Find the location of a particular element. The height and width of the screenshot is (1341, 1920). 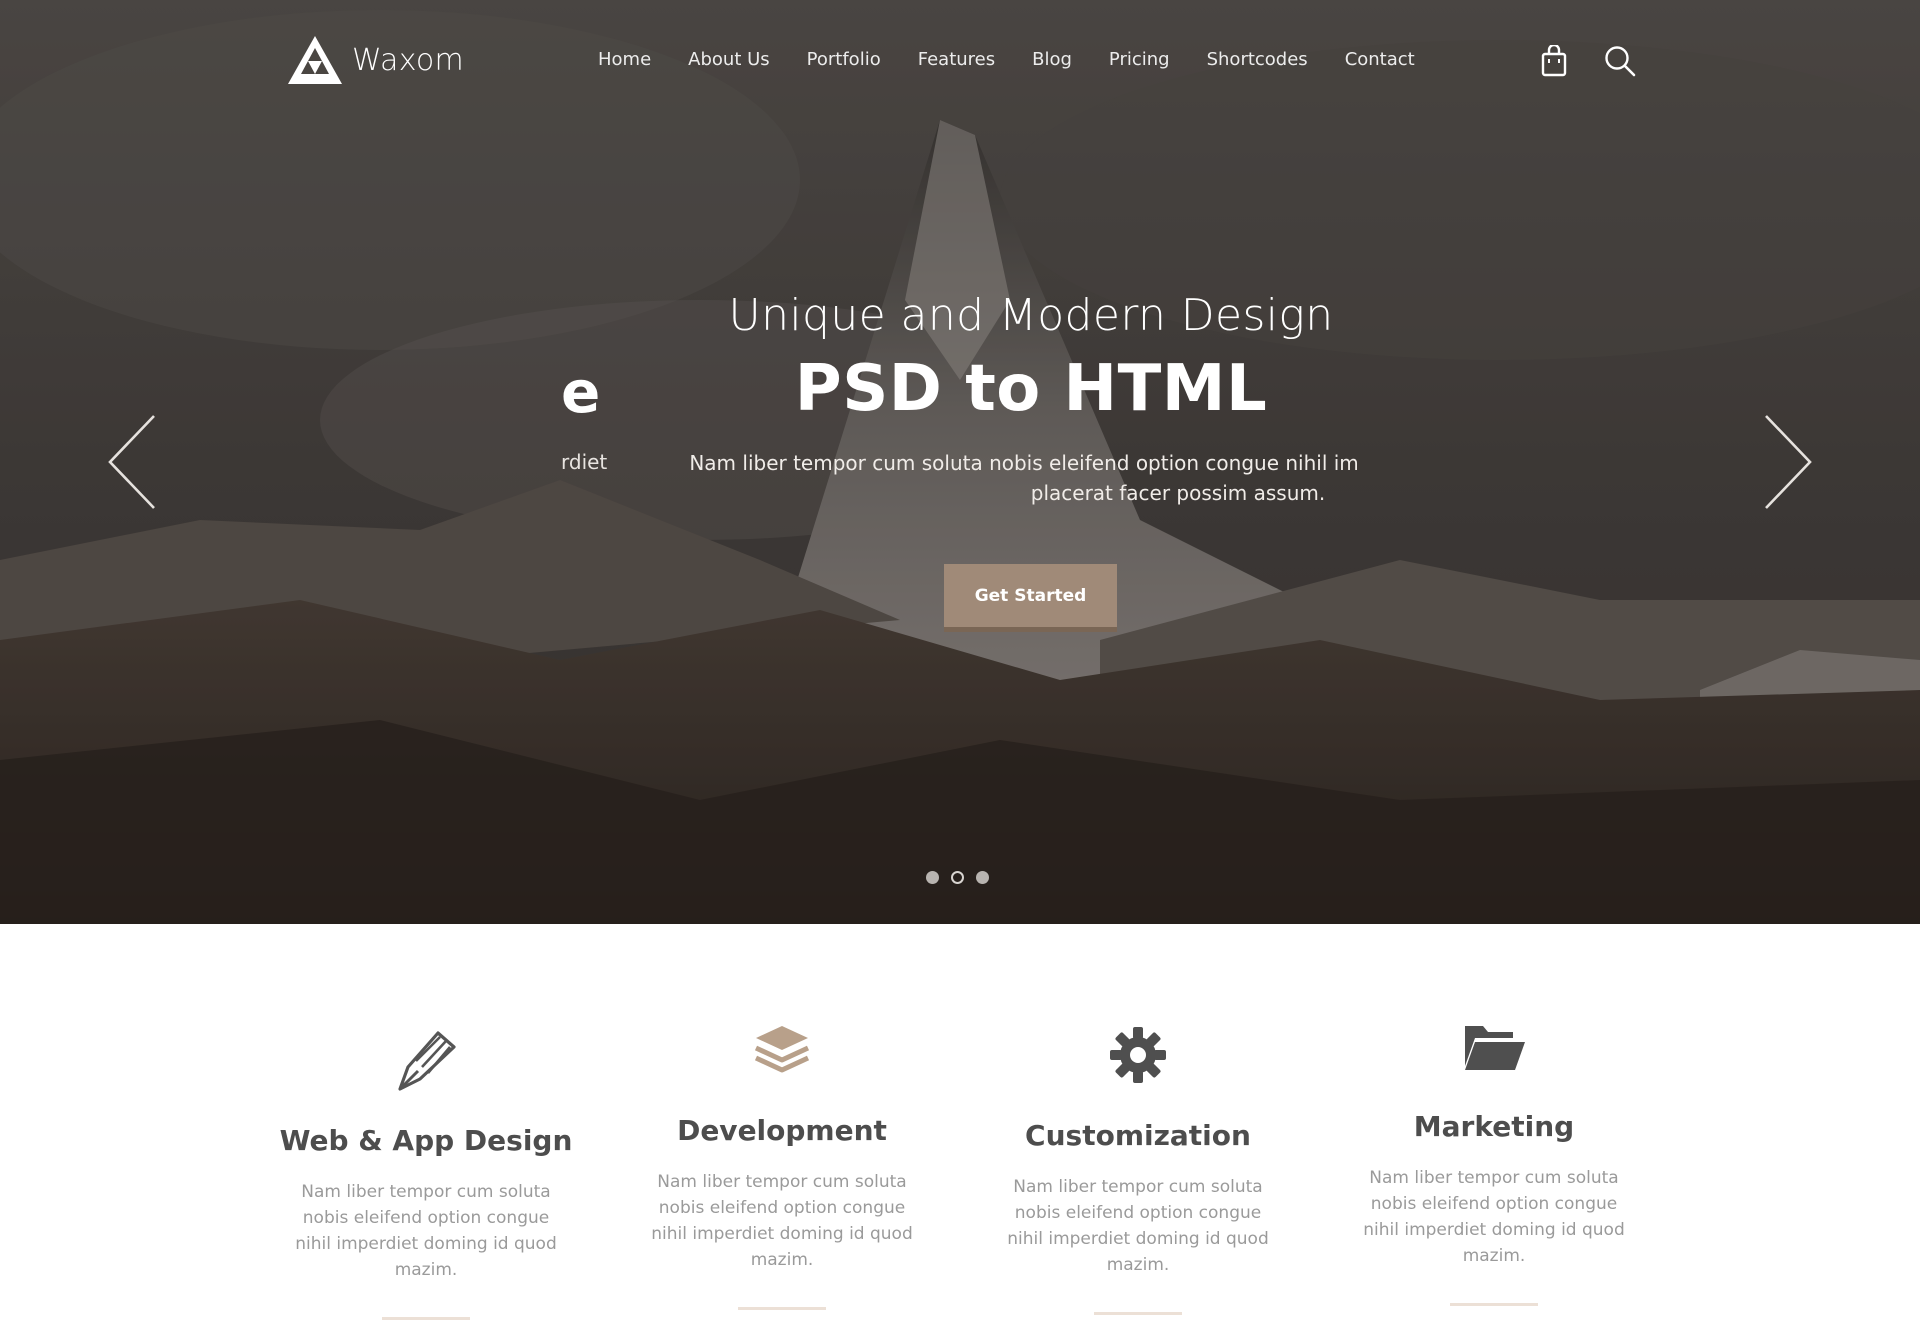

hero-title: PSD to HTML is located at coordinates (1031, 389).